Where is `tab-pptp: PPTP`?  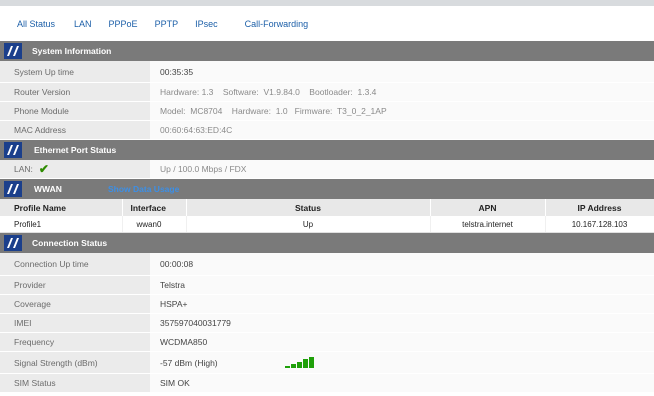
tab-pptp: PPTP is located at coordinates (167, 24).